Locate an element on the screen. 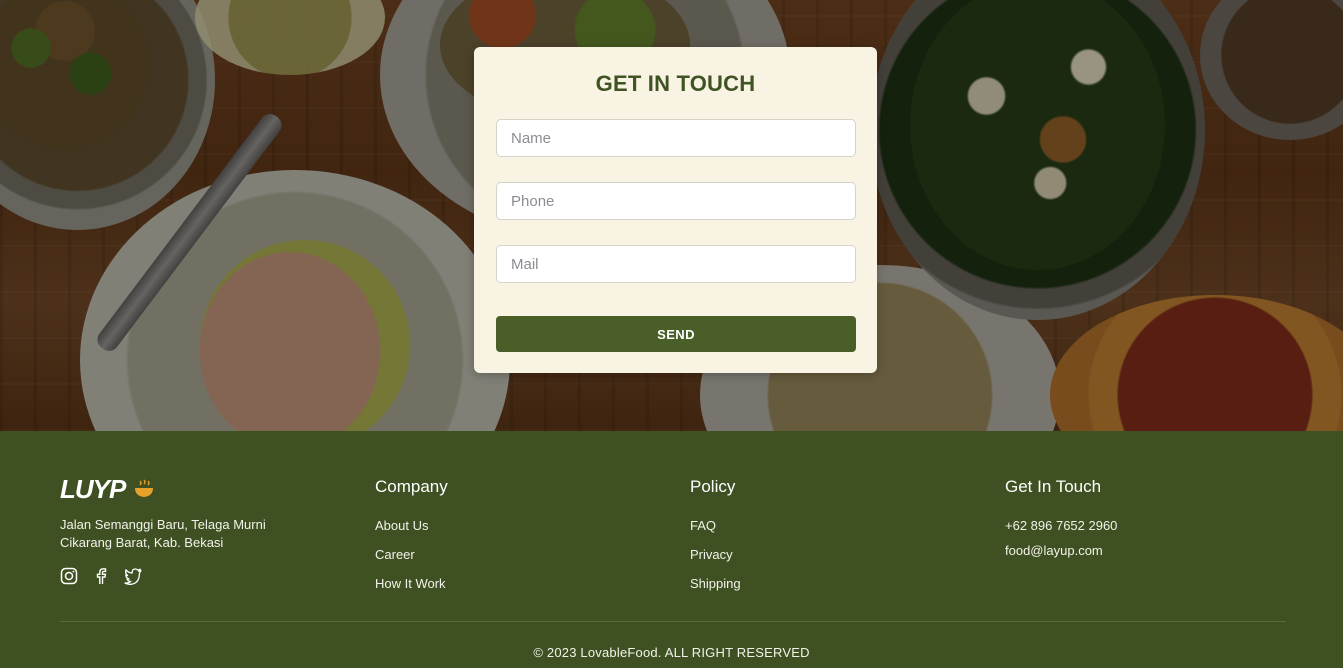 The width and height of the screenshot is (1343, 668). contact-form-card: GET IN TOUCH SEND is located at coordinates (675, 210).